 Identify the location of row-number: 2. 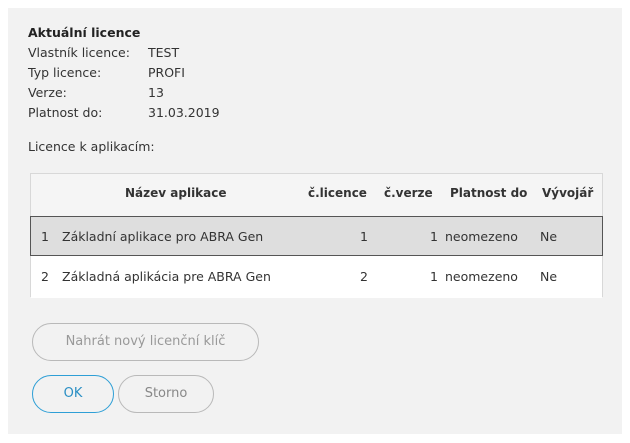
(45, 276).